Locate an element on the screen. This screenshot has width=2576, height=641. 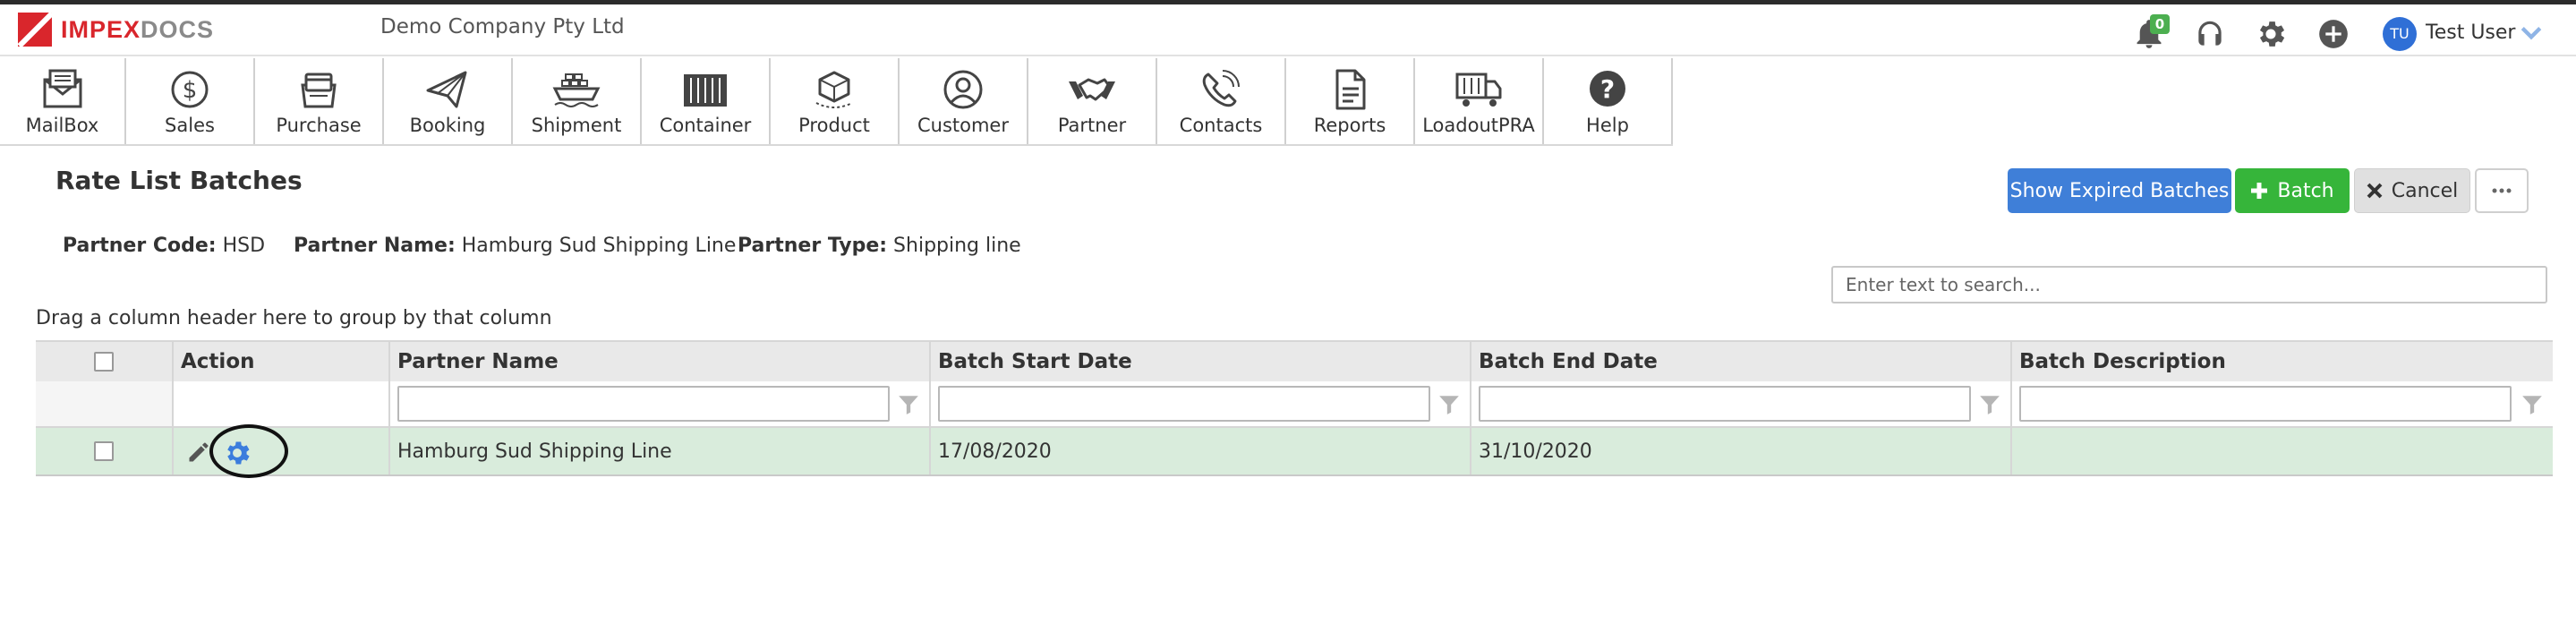
cell-partner-name: Hamburg Sud Shipping Line is located at coordinates (660, 451).